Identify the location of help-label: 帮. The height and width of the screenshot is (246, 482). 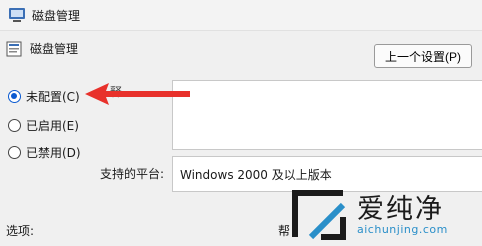
(284, 231).